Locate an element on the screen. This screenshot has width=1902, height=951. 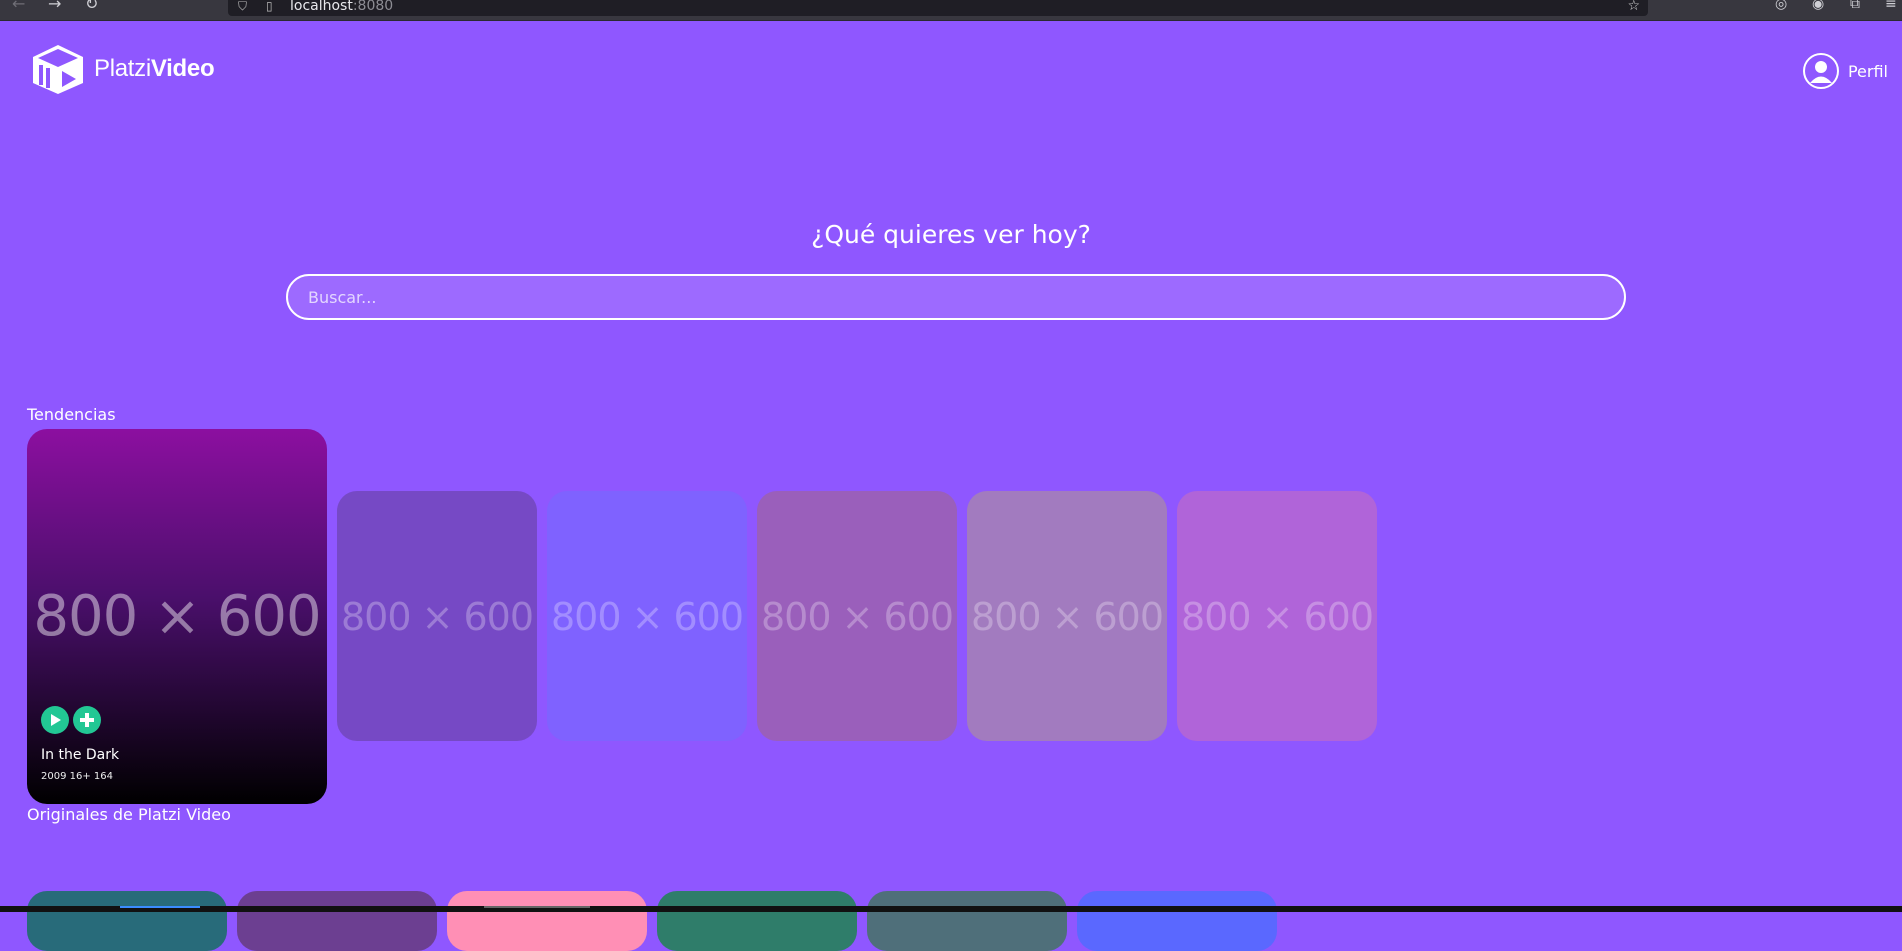
taskbar-indicator is located at coordinates (537, 907).